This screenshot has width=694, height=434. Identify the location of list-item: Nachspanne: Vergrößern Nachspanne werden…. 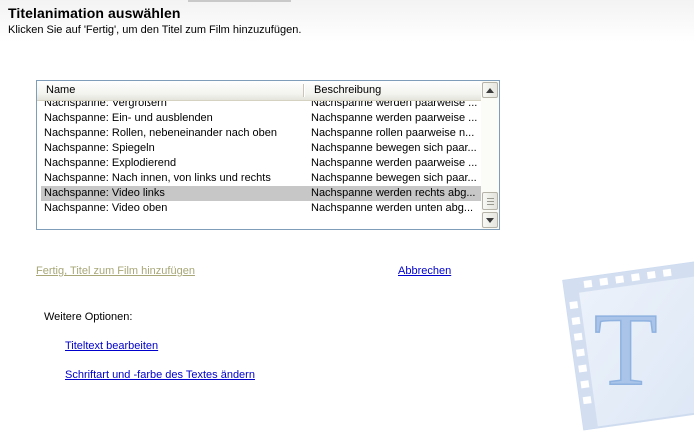
(261, 106).